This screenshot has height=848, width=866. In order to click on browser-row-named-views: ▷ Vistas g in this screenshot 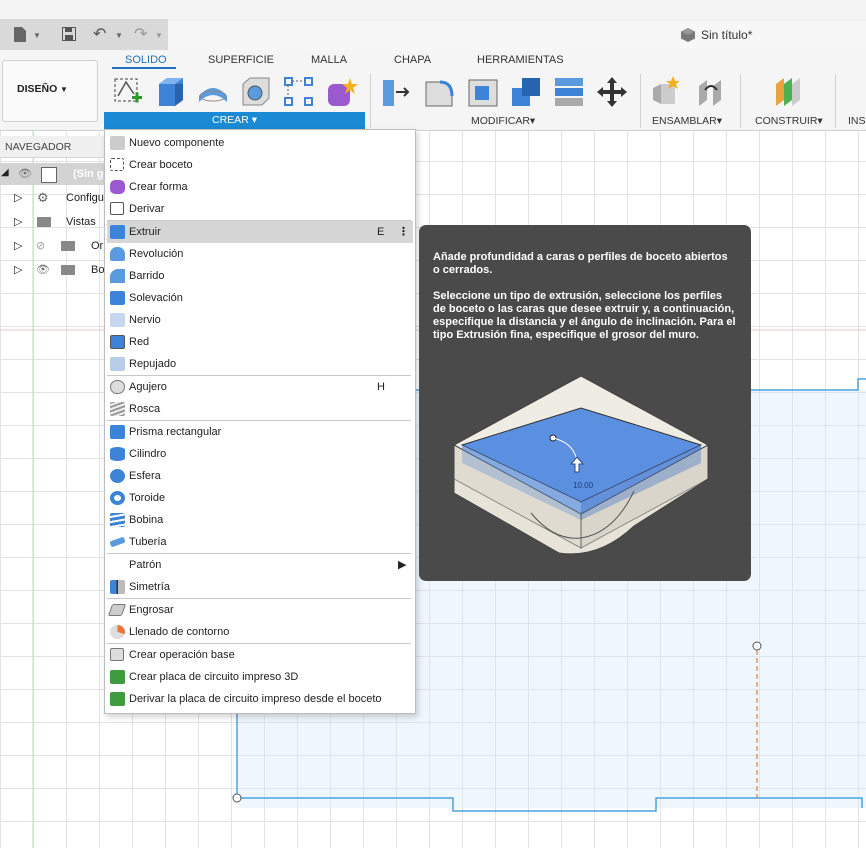, I will do `click(52, 230)`.